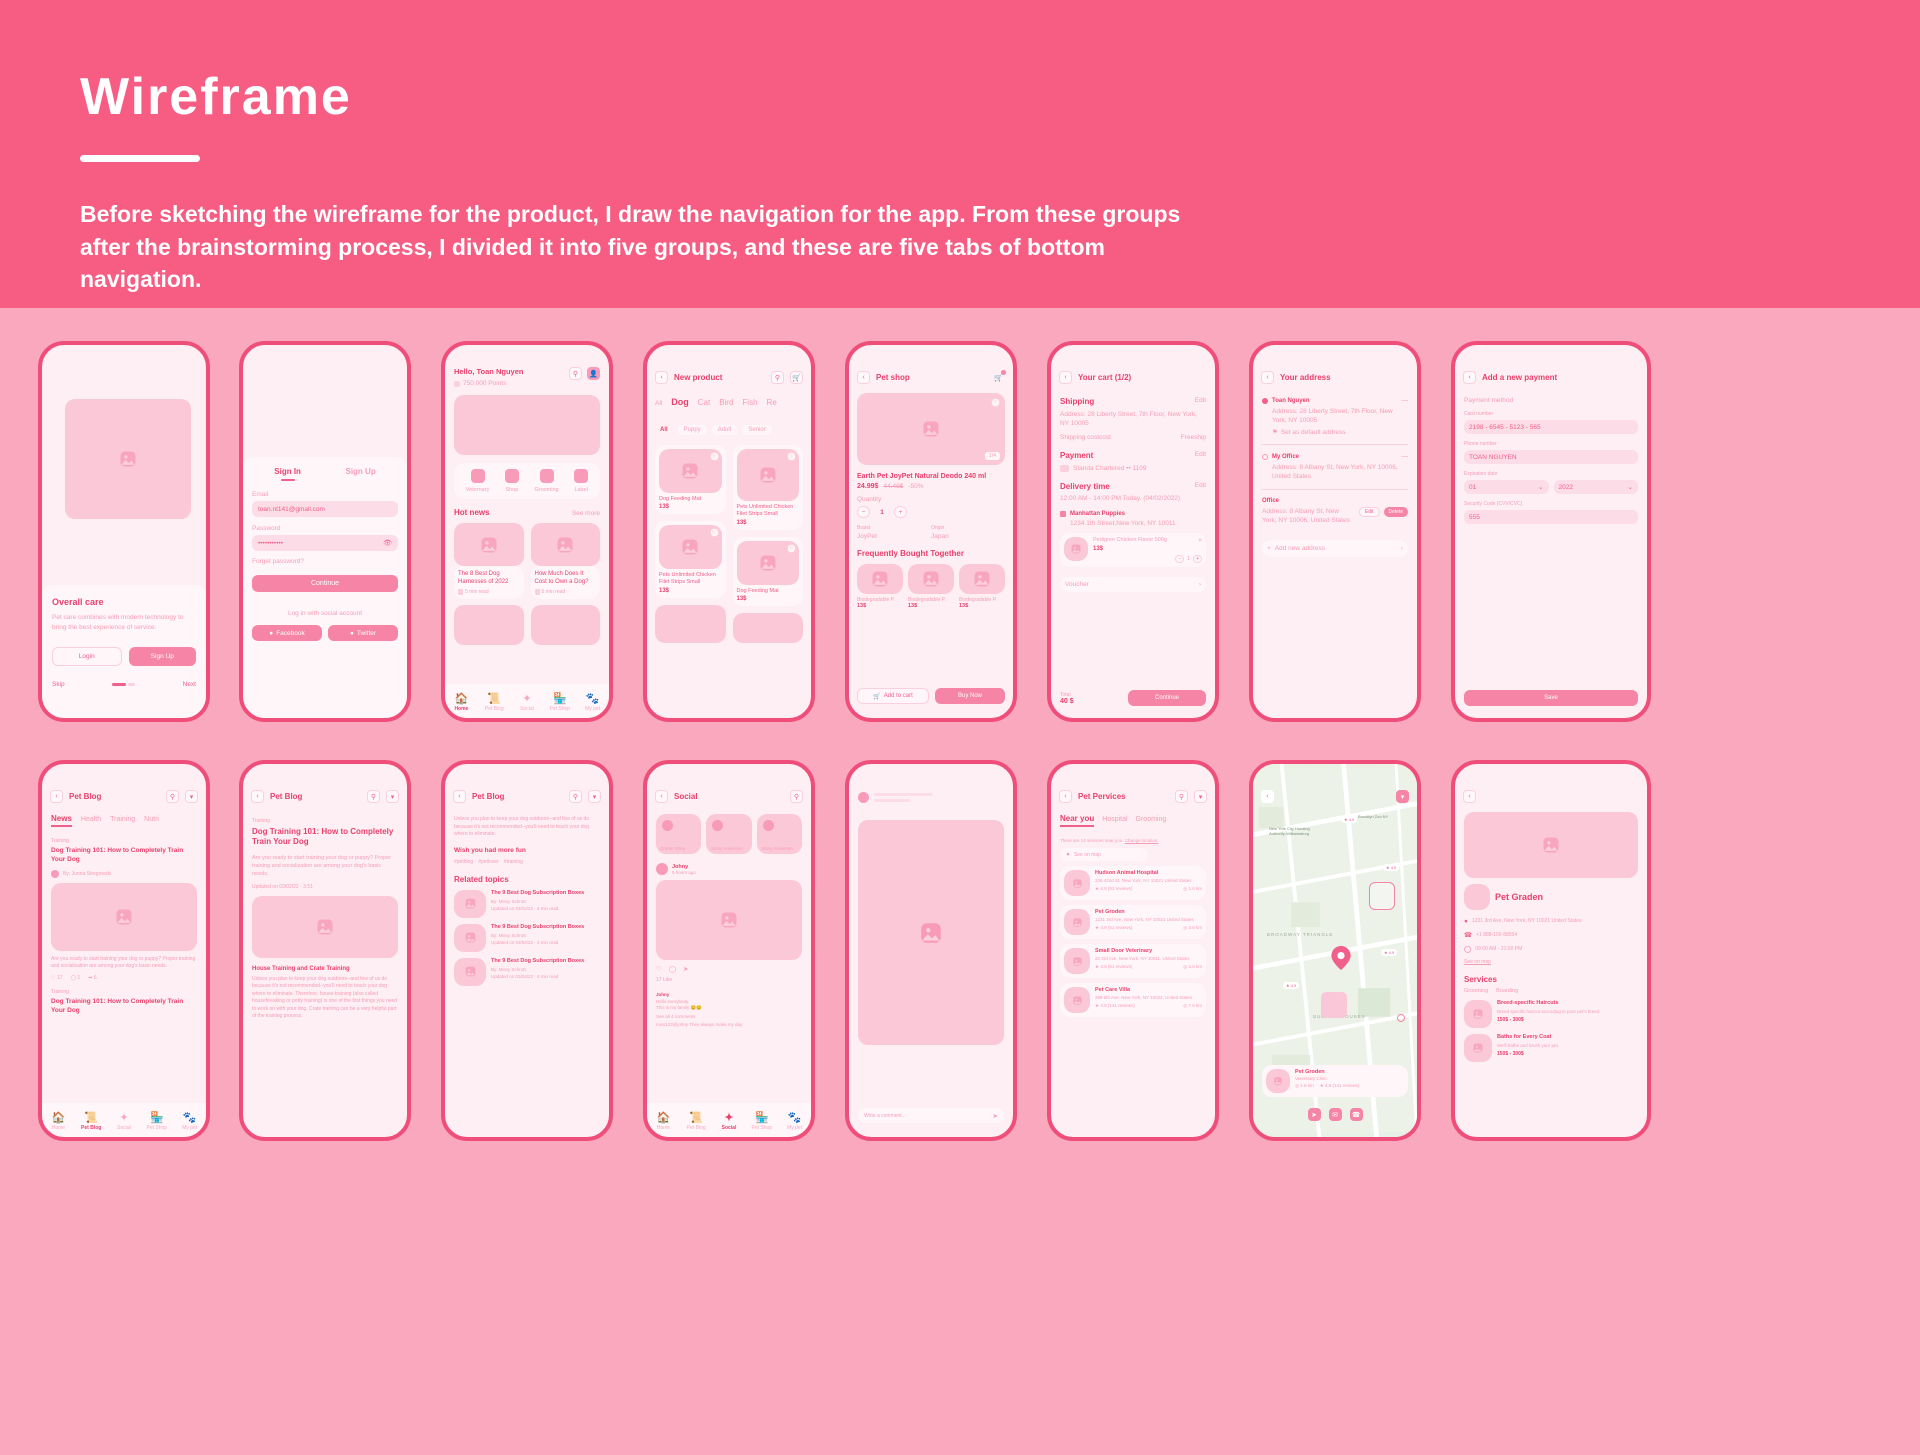  Describe the element at coordinates (58, 1121) in the screenshot. I see `nav-home: 🏠 Home` at that location.